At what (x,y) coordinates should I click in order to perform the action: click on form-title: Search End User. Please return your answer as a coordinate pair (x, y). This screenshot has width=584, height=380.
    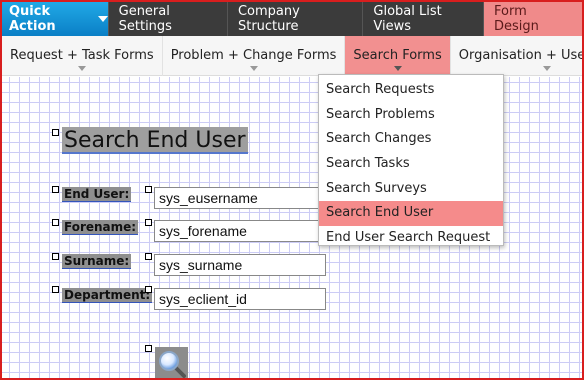
    Looking at the image, I should click on (155, 140).